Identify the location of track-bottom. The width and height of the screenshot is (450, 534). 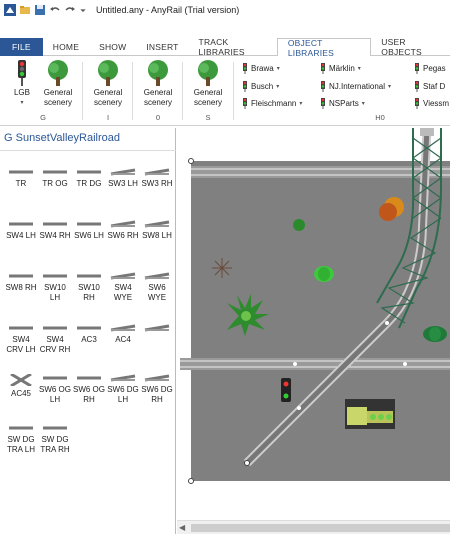
(315, 364).